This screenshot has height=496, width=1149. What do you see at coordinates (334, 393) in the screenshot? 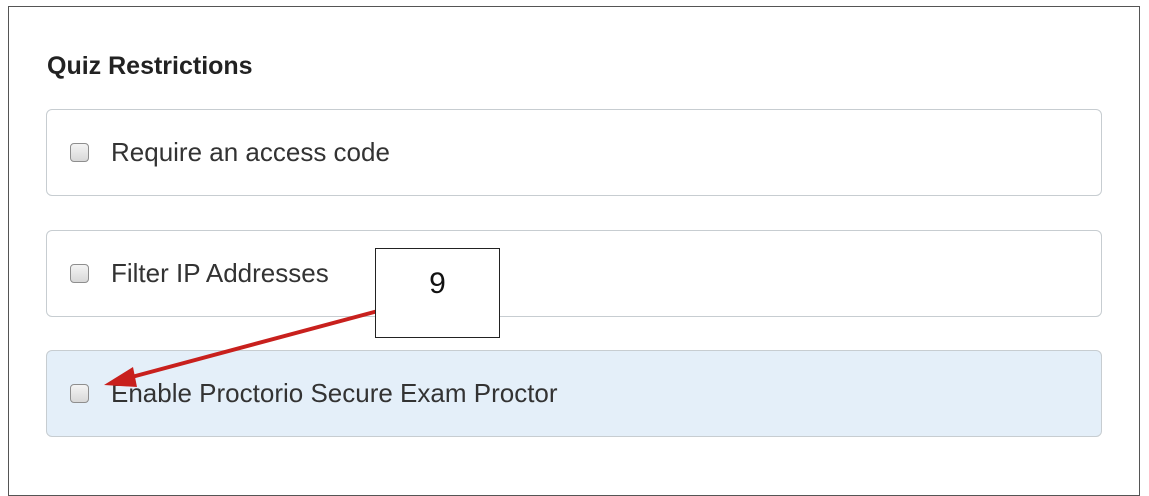
I see `option-label: Enable Proctorio Secure Exam Proctor` at bounding box center [334, 393].